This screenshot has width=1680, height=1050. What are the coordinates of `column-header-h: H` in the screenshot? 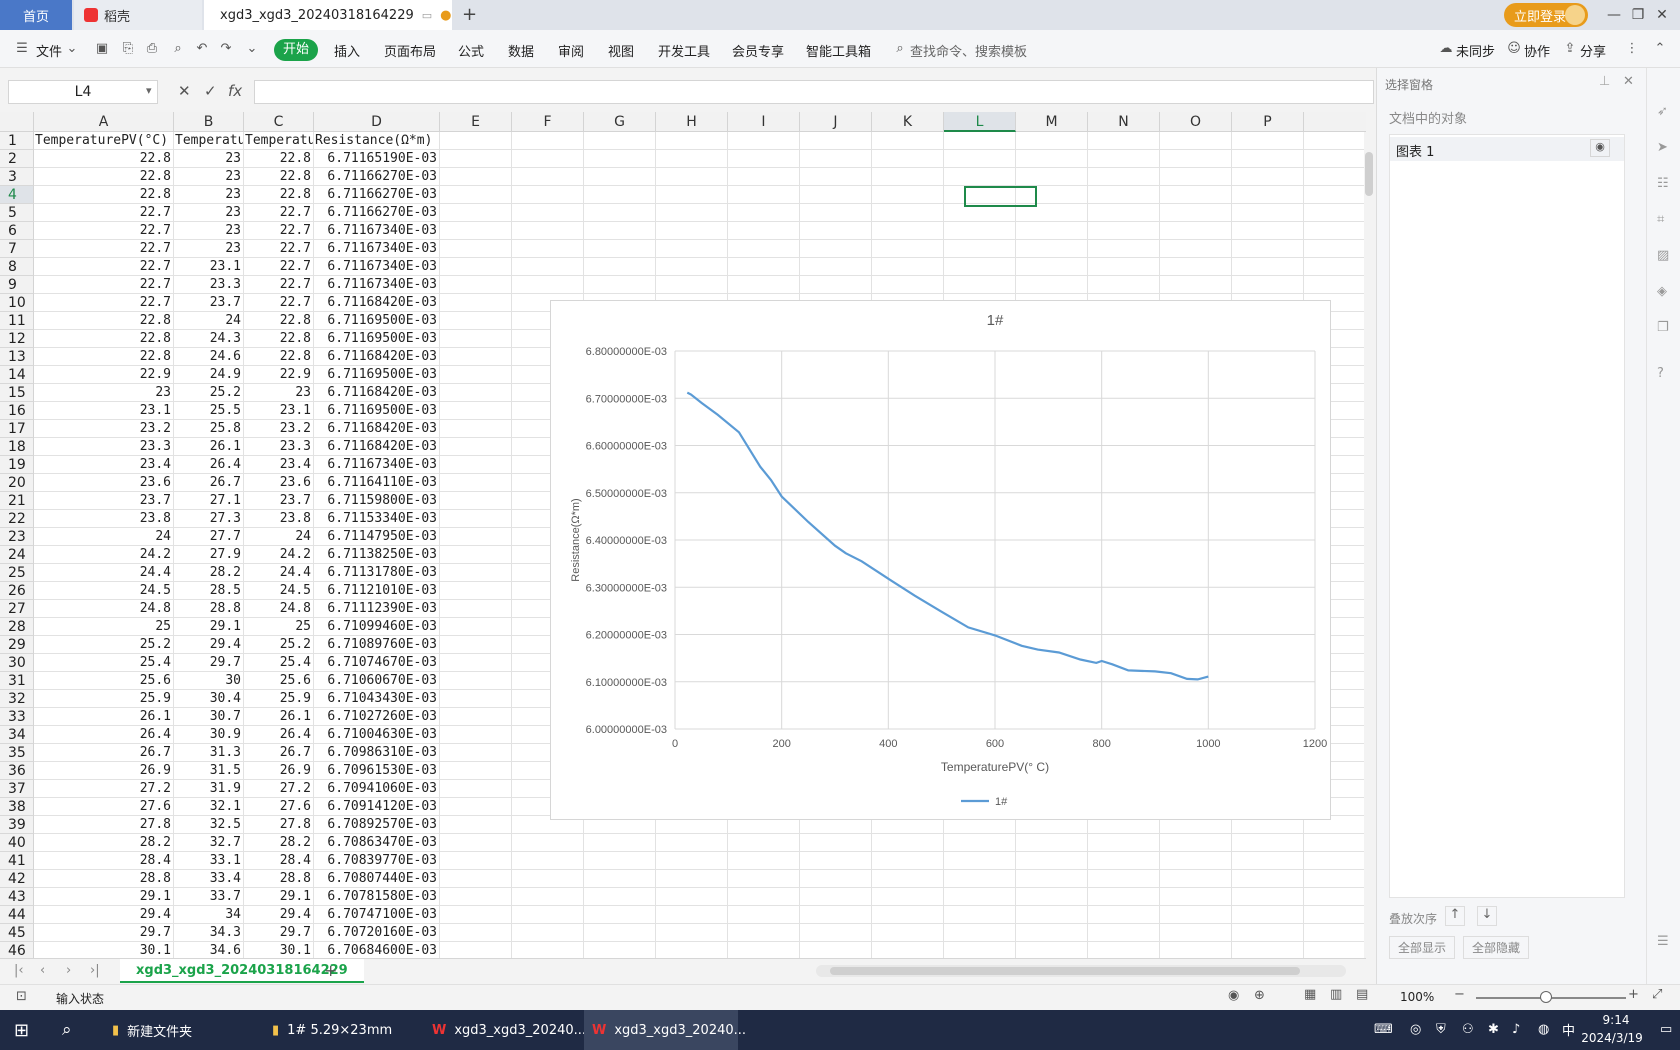 It's located at (692, 122).